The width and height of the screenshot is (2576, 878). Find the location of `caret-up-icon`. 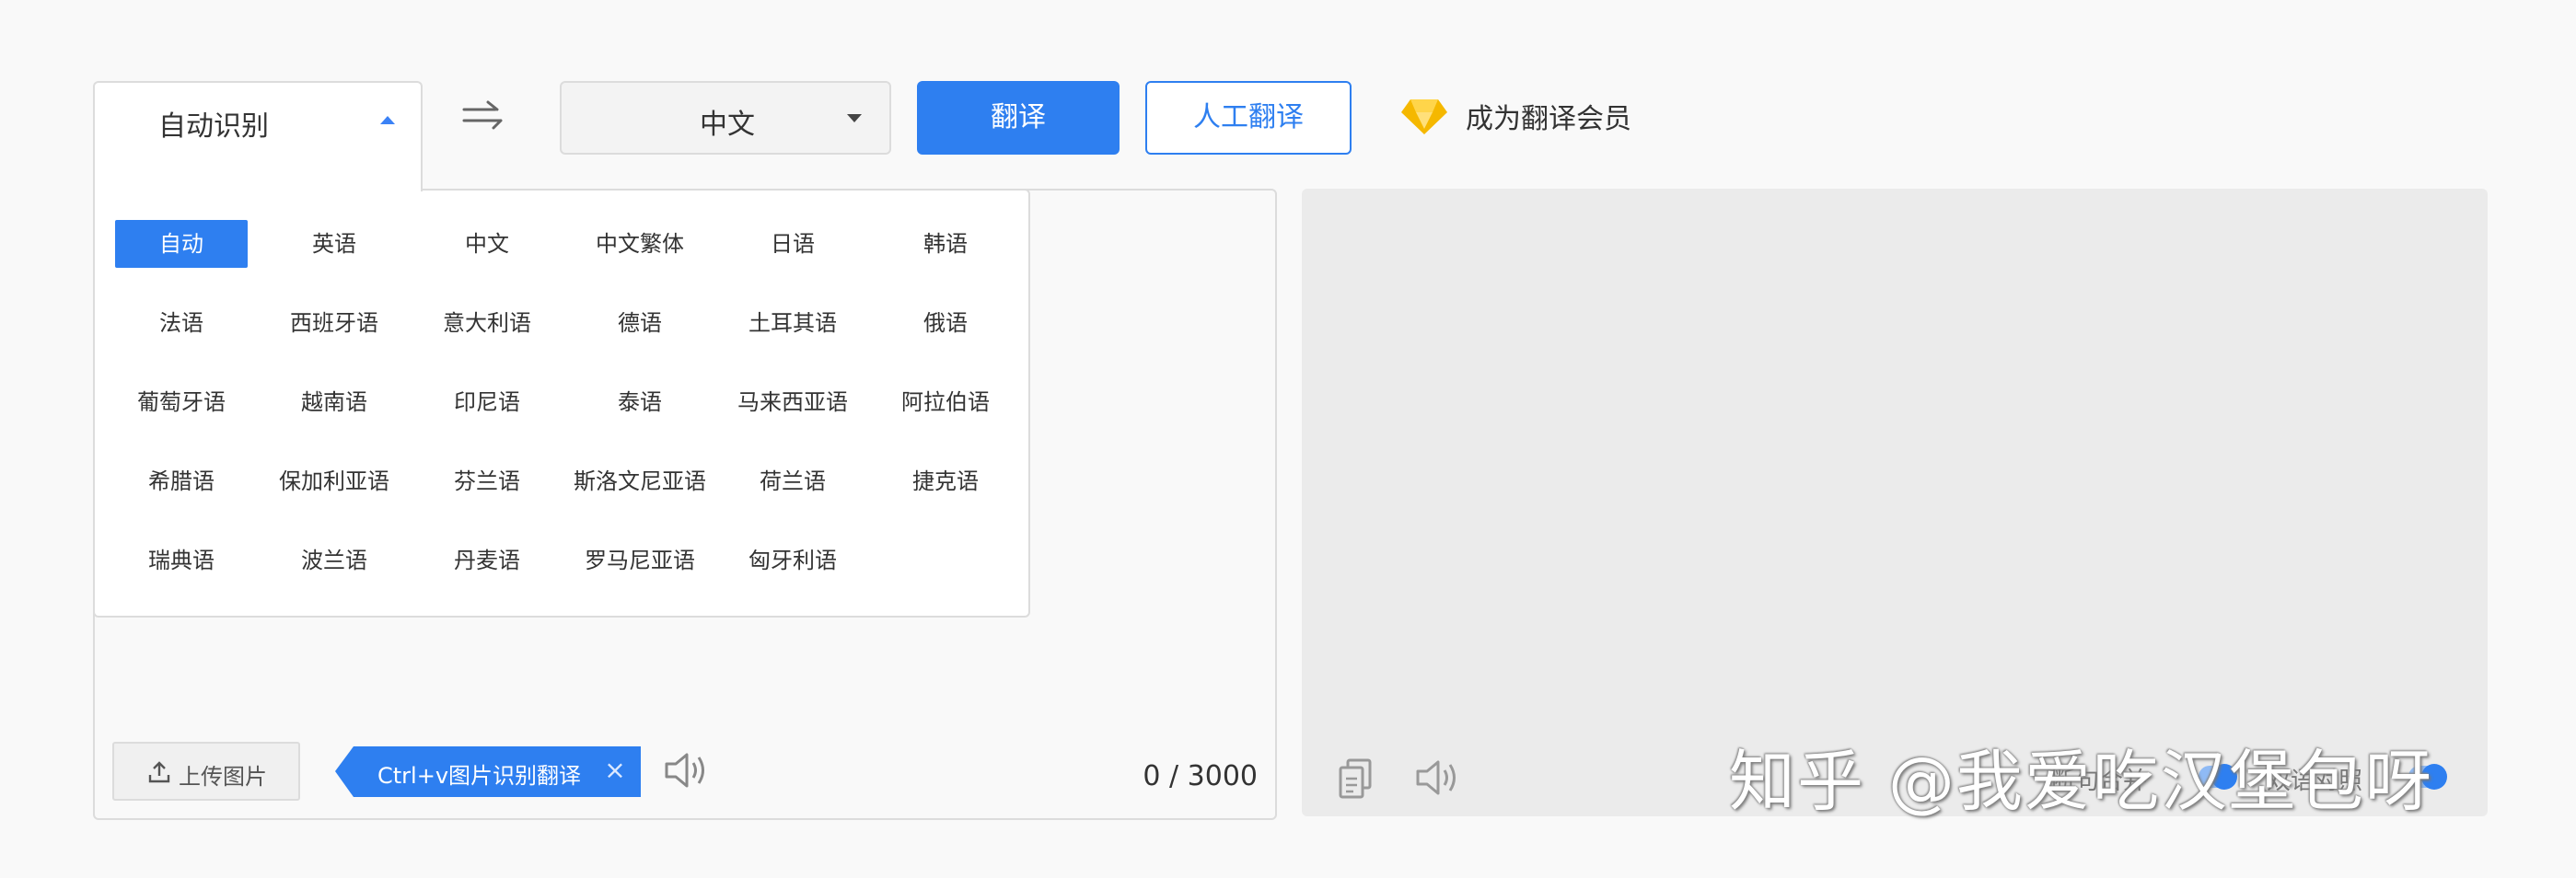

caret-up-icon is located at coordinates (387, 120).